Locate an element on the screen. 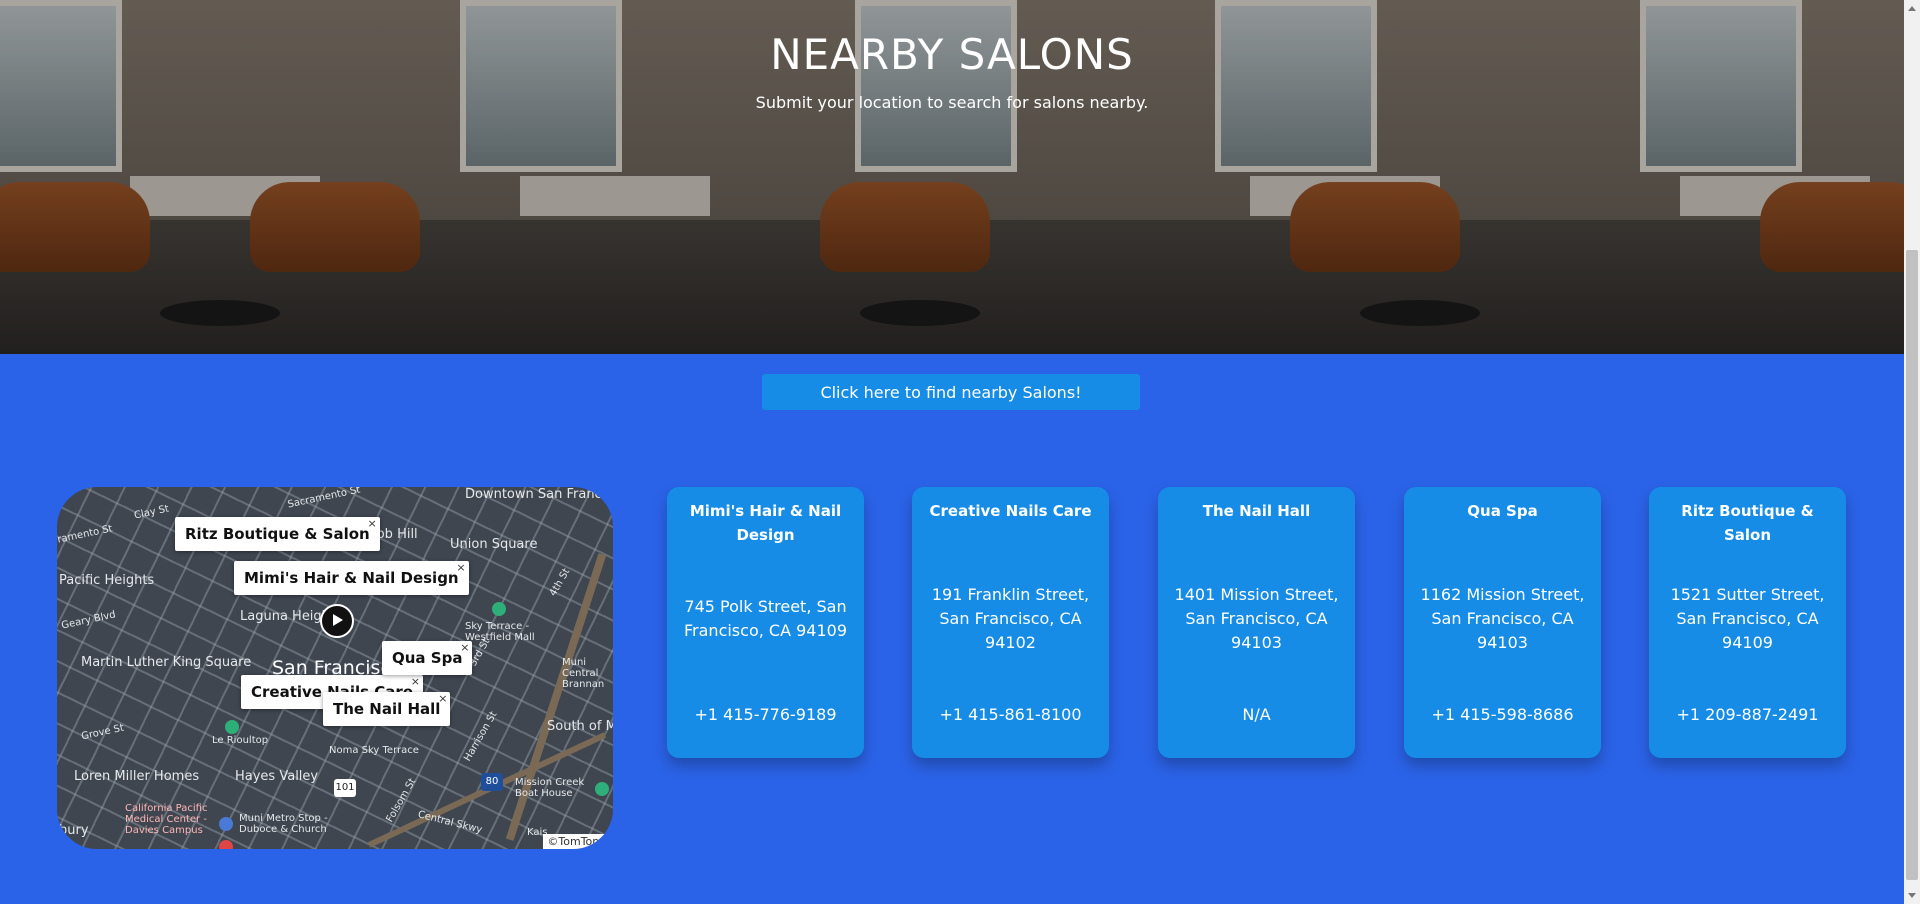  map-label: Hayes Valley is located at coordinates (277, 776).